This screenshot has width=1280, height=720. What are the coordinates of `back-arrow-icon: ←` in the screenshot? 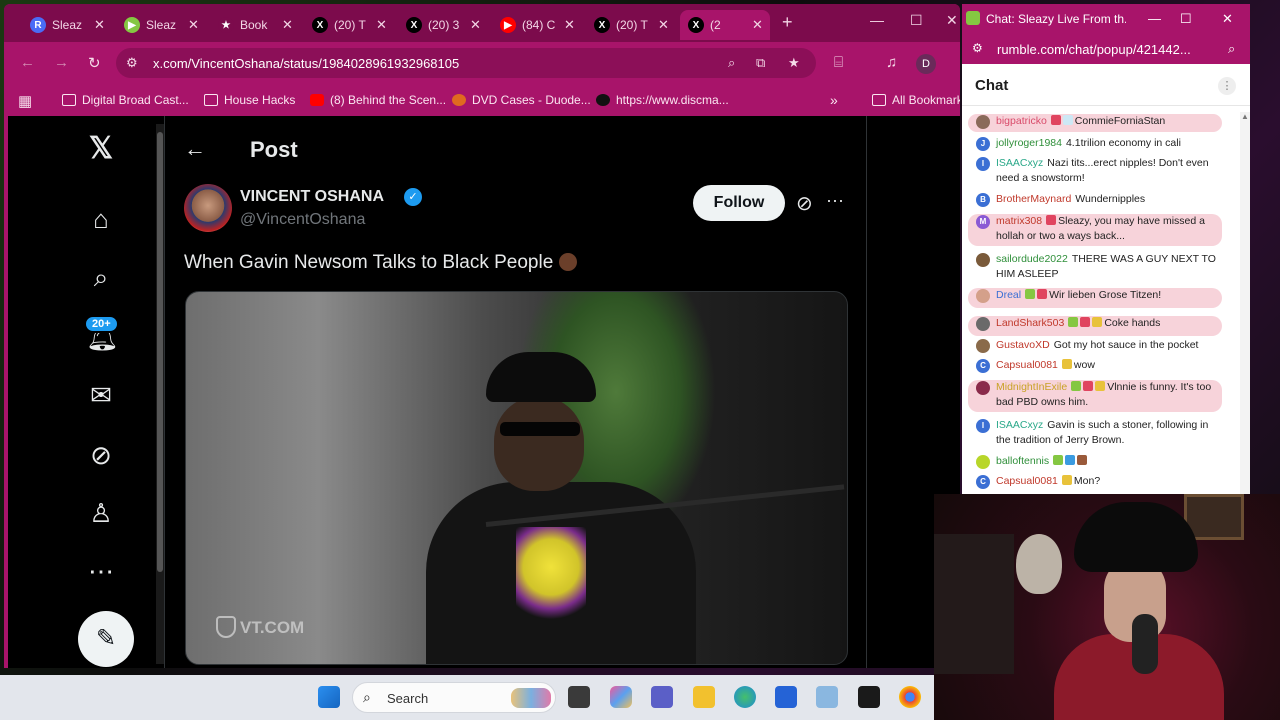 It's located at (195, 149).